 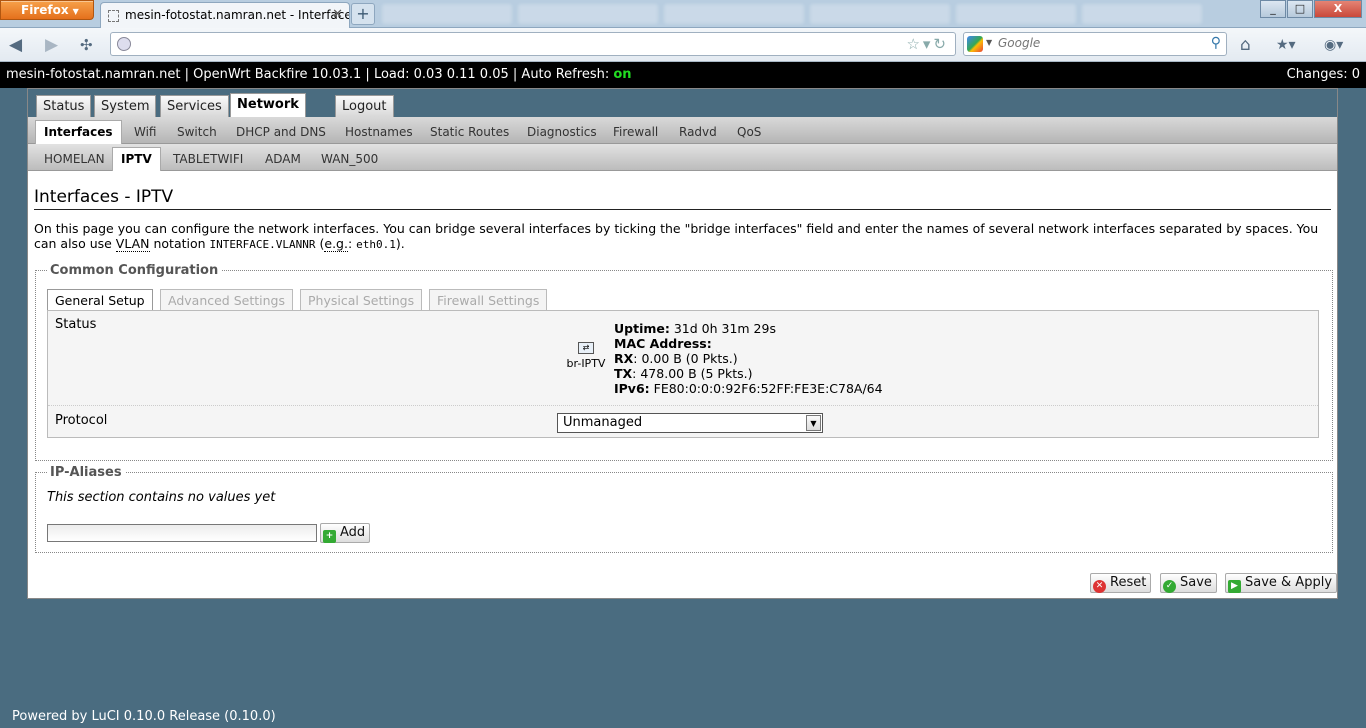 What do you see at coordinates (161, 497) in the screenshot?
I see `empty-section-text: This section contains no values yet` at bounding box center [161, 497].